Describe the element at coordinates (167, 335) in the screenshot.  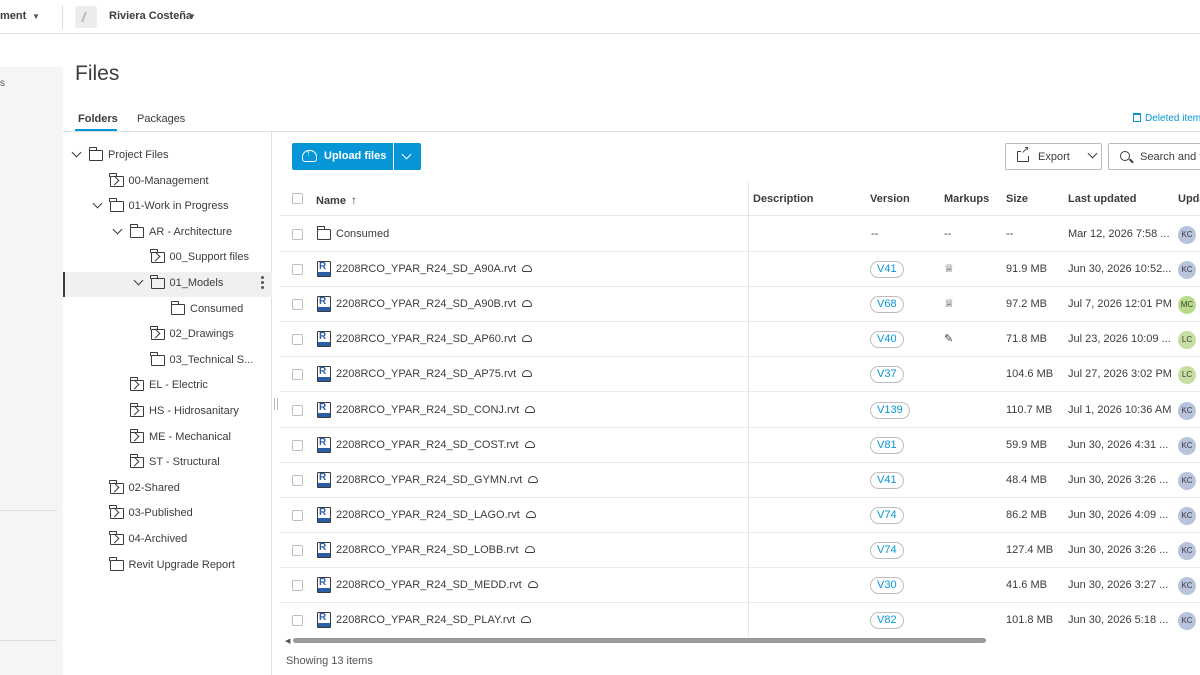
I see `tree-item: 02_Drawings` at that location.